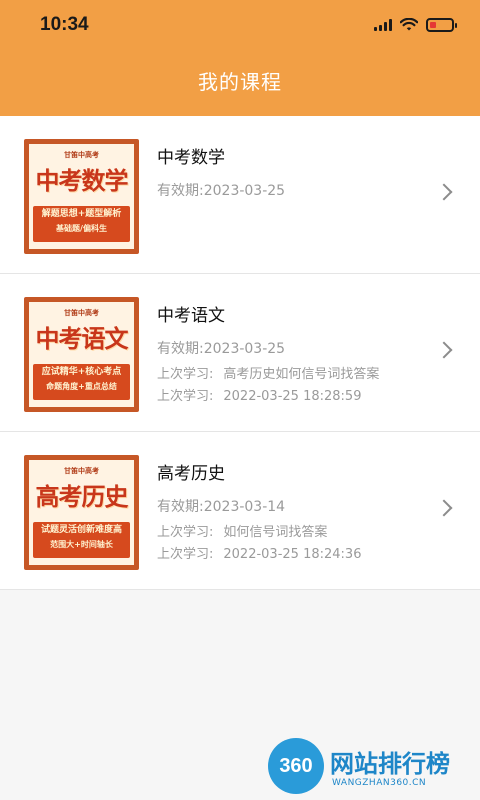 This screenshot has height=800, width=480. What do you see at coordinates (191, 474) in the screenshot?
I see `course-name: 高考历史` at bounding box center [191, 474].